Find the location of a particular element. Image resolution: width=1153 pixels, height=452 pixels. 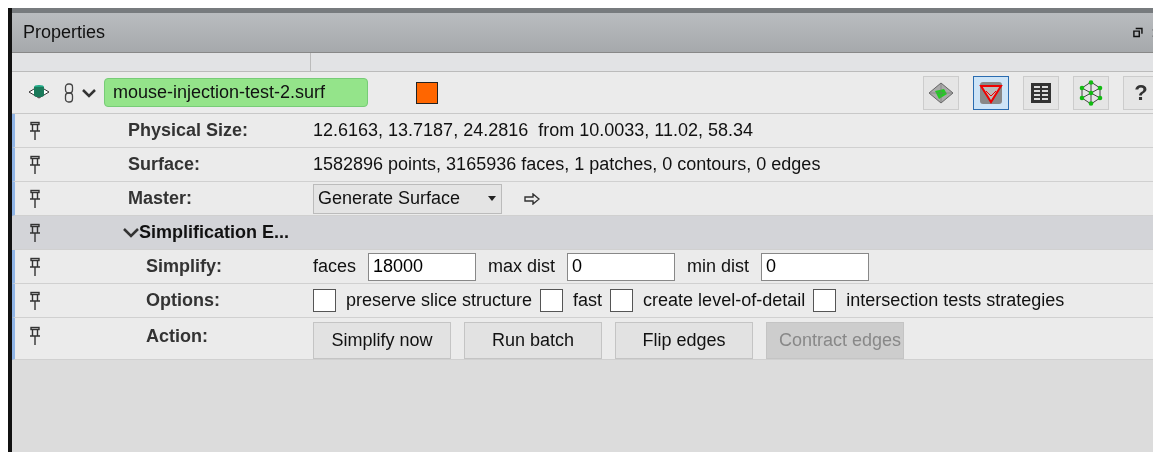

mesh-tool-button is located at coordinates (941, 92).